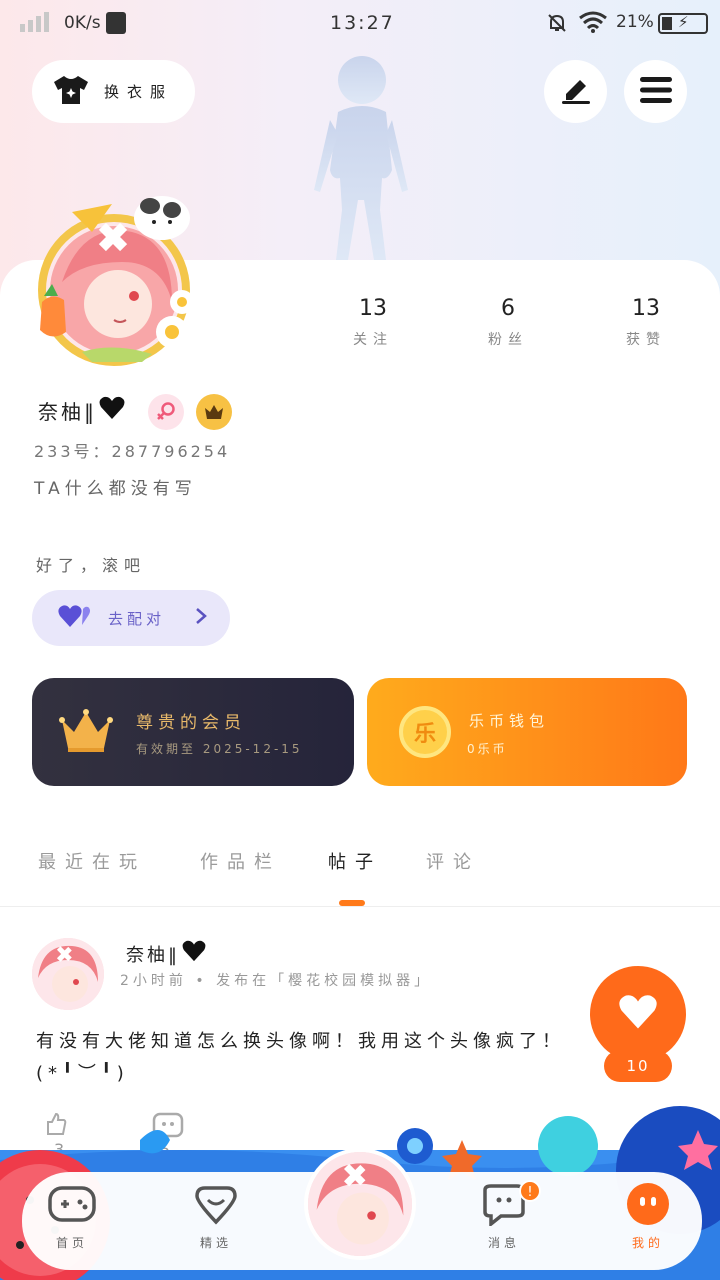  What do you see at coordinates (191, 723) in the screenshot?
I see `vip-title: 尊贵的会员` at bounding box center [191, 723].